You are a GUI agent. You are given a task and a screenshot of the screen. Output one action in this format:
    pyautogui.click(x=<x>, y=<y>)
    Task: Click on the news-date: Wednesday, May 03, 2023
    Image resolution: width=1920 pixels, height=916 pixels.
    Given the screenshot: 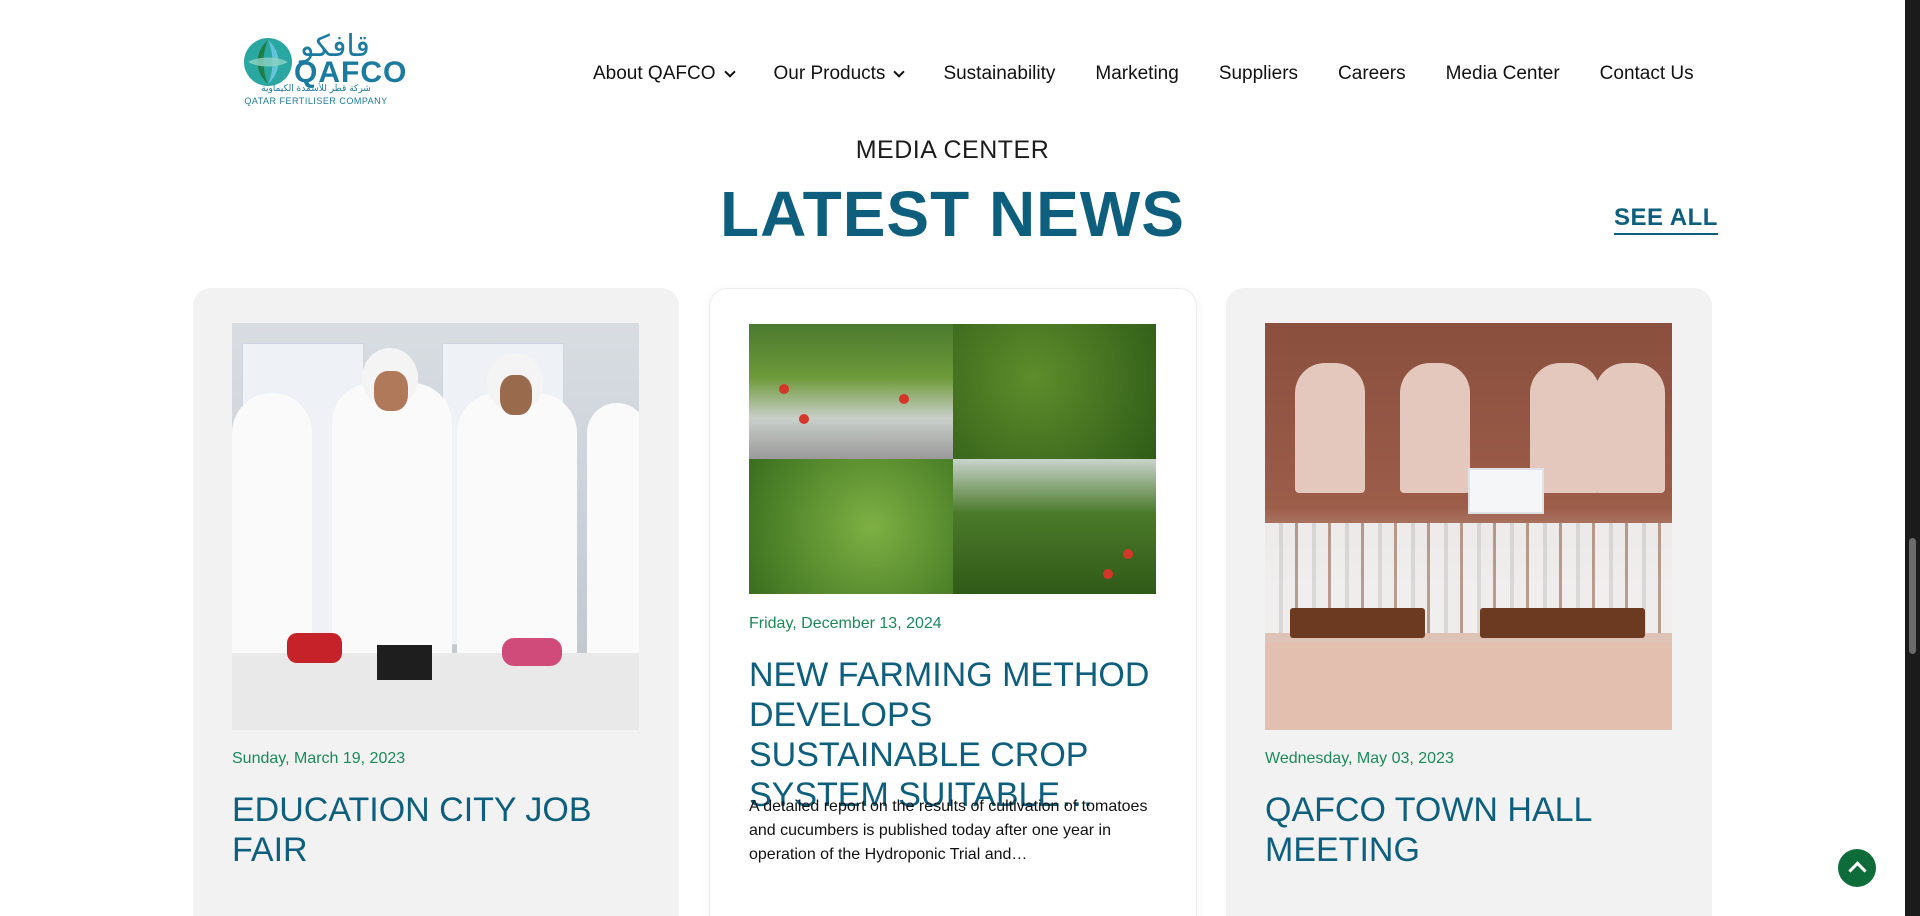 What is the action you would take?
    pyautogui.click(x=1359, y=758)
    